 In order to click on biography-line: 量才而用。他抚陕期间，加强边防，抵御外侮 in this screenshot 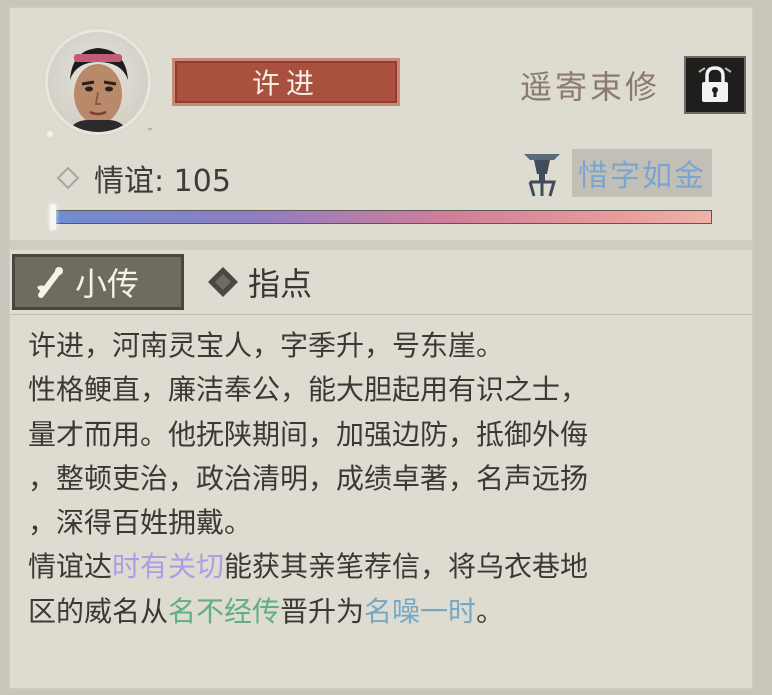, I will do `click(308, 434)`.